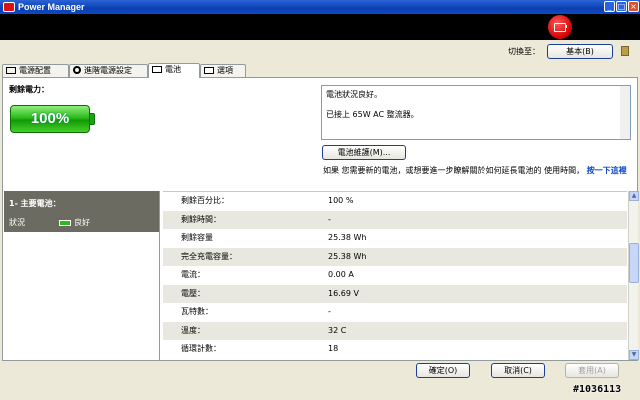  What do you see at coordinates (395, 201) in the screenshot?
I see `table-row: 剩餘百分比： 100 %` at bounding box center [395, 201].